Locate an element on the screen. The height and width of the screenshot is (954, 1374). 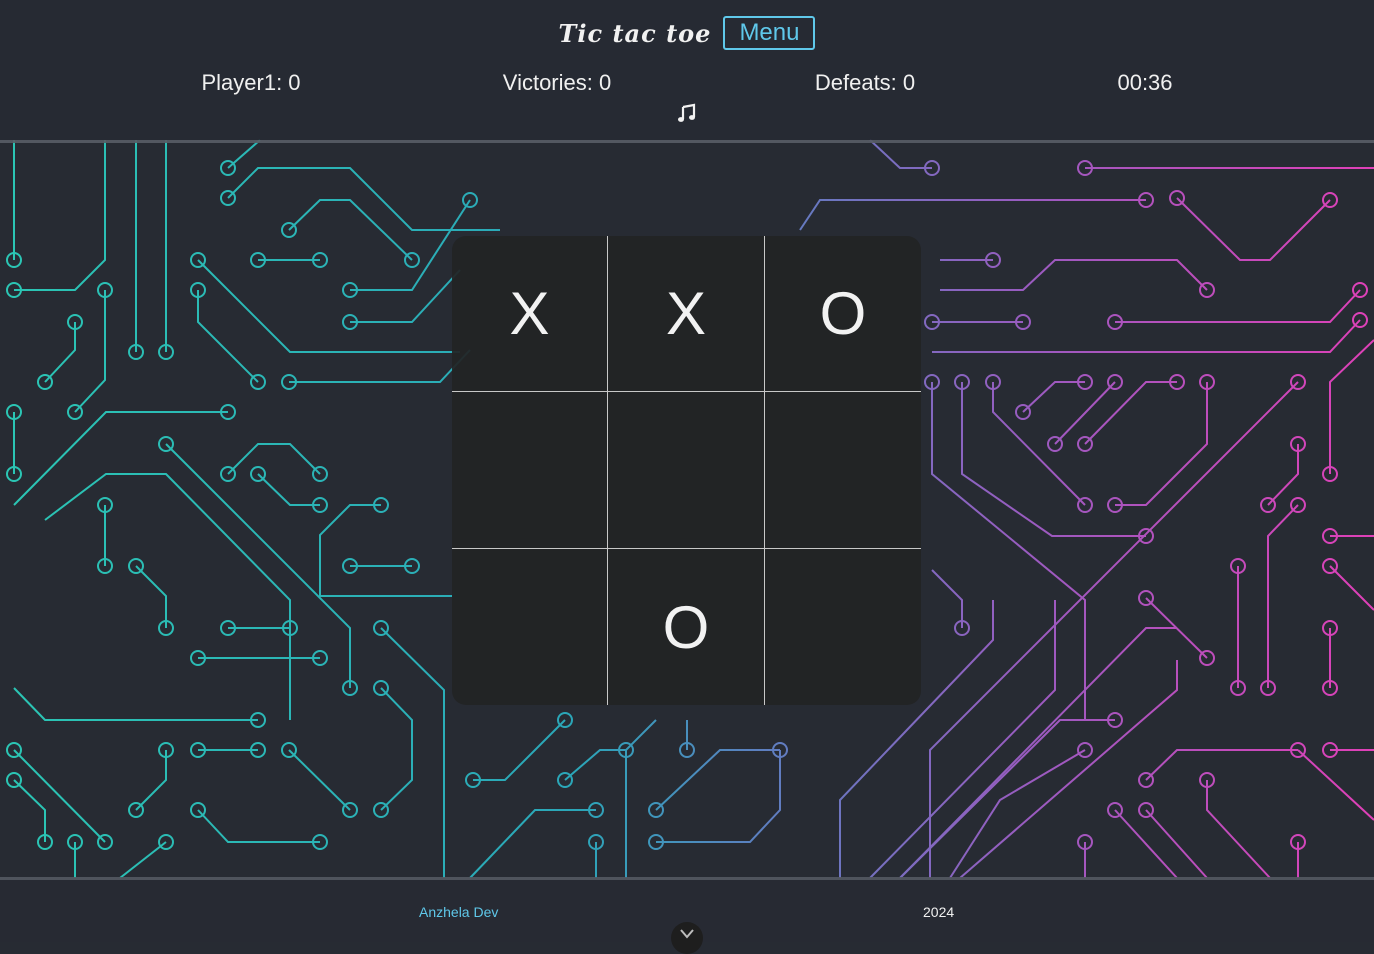
game-logo: Tic tac toe is located at coordinates (635, 33).